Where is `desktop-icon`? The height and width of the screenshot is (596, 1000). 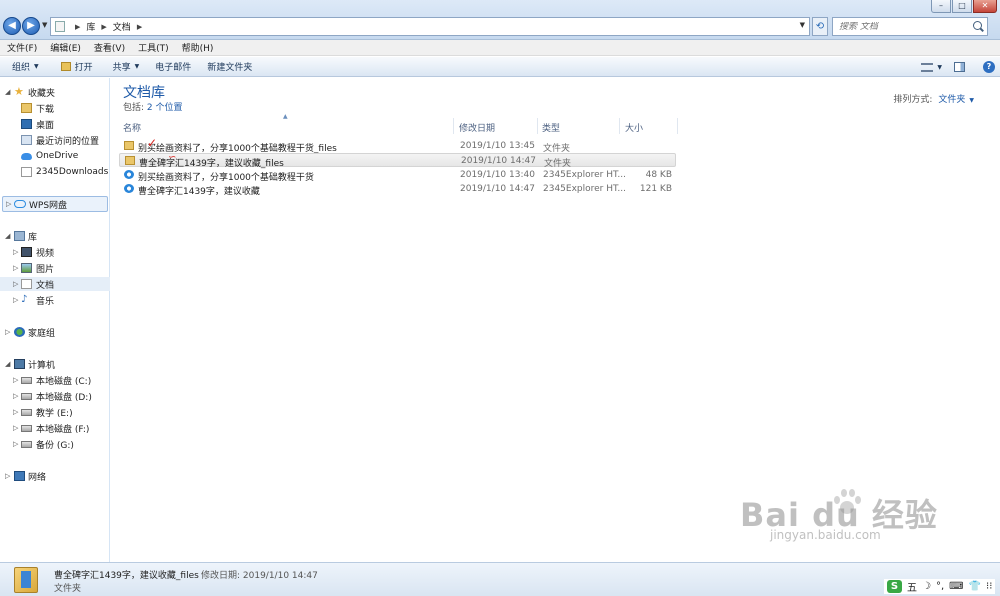
desktop-icon is located at coordinates (26, 124).